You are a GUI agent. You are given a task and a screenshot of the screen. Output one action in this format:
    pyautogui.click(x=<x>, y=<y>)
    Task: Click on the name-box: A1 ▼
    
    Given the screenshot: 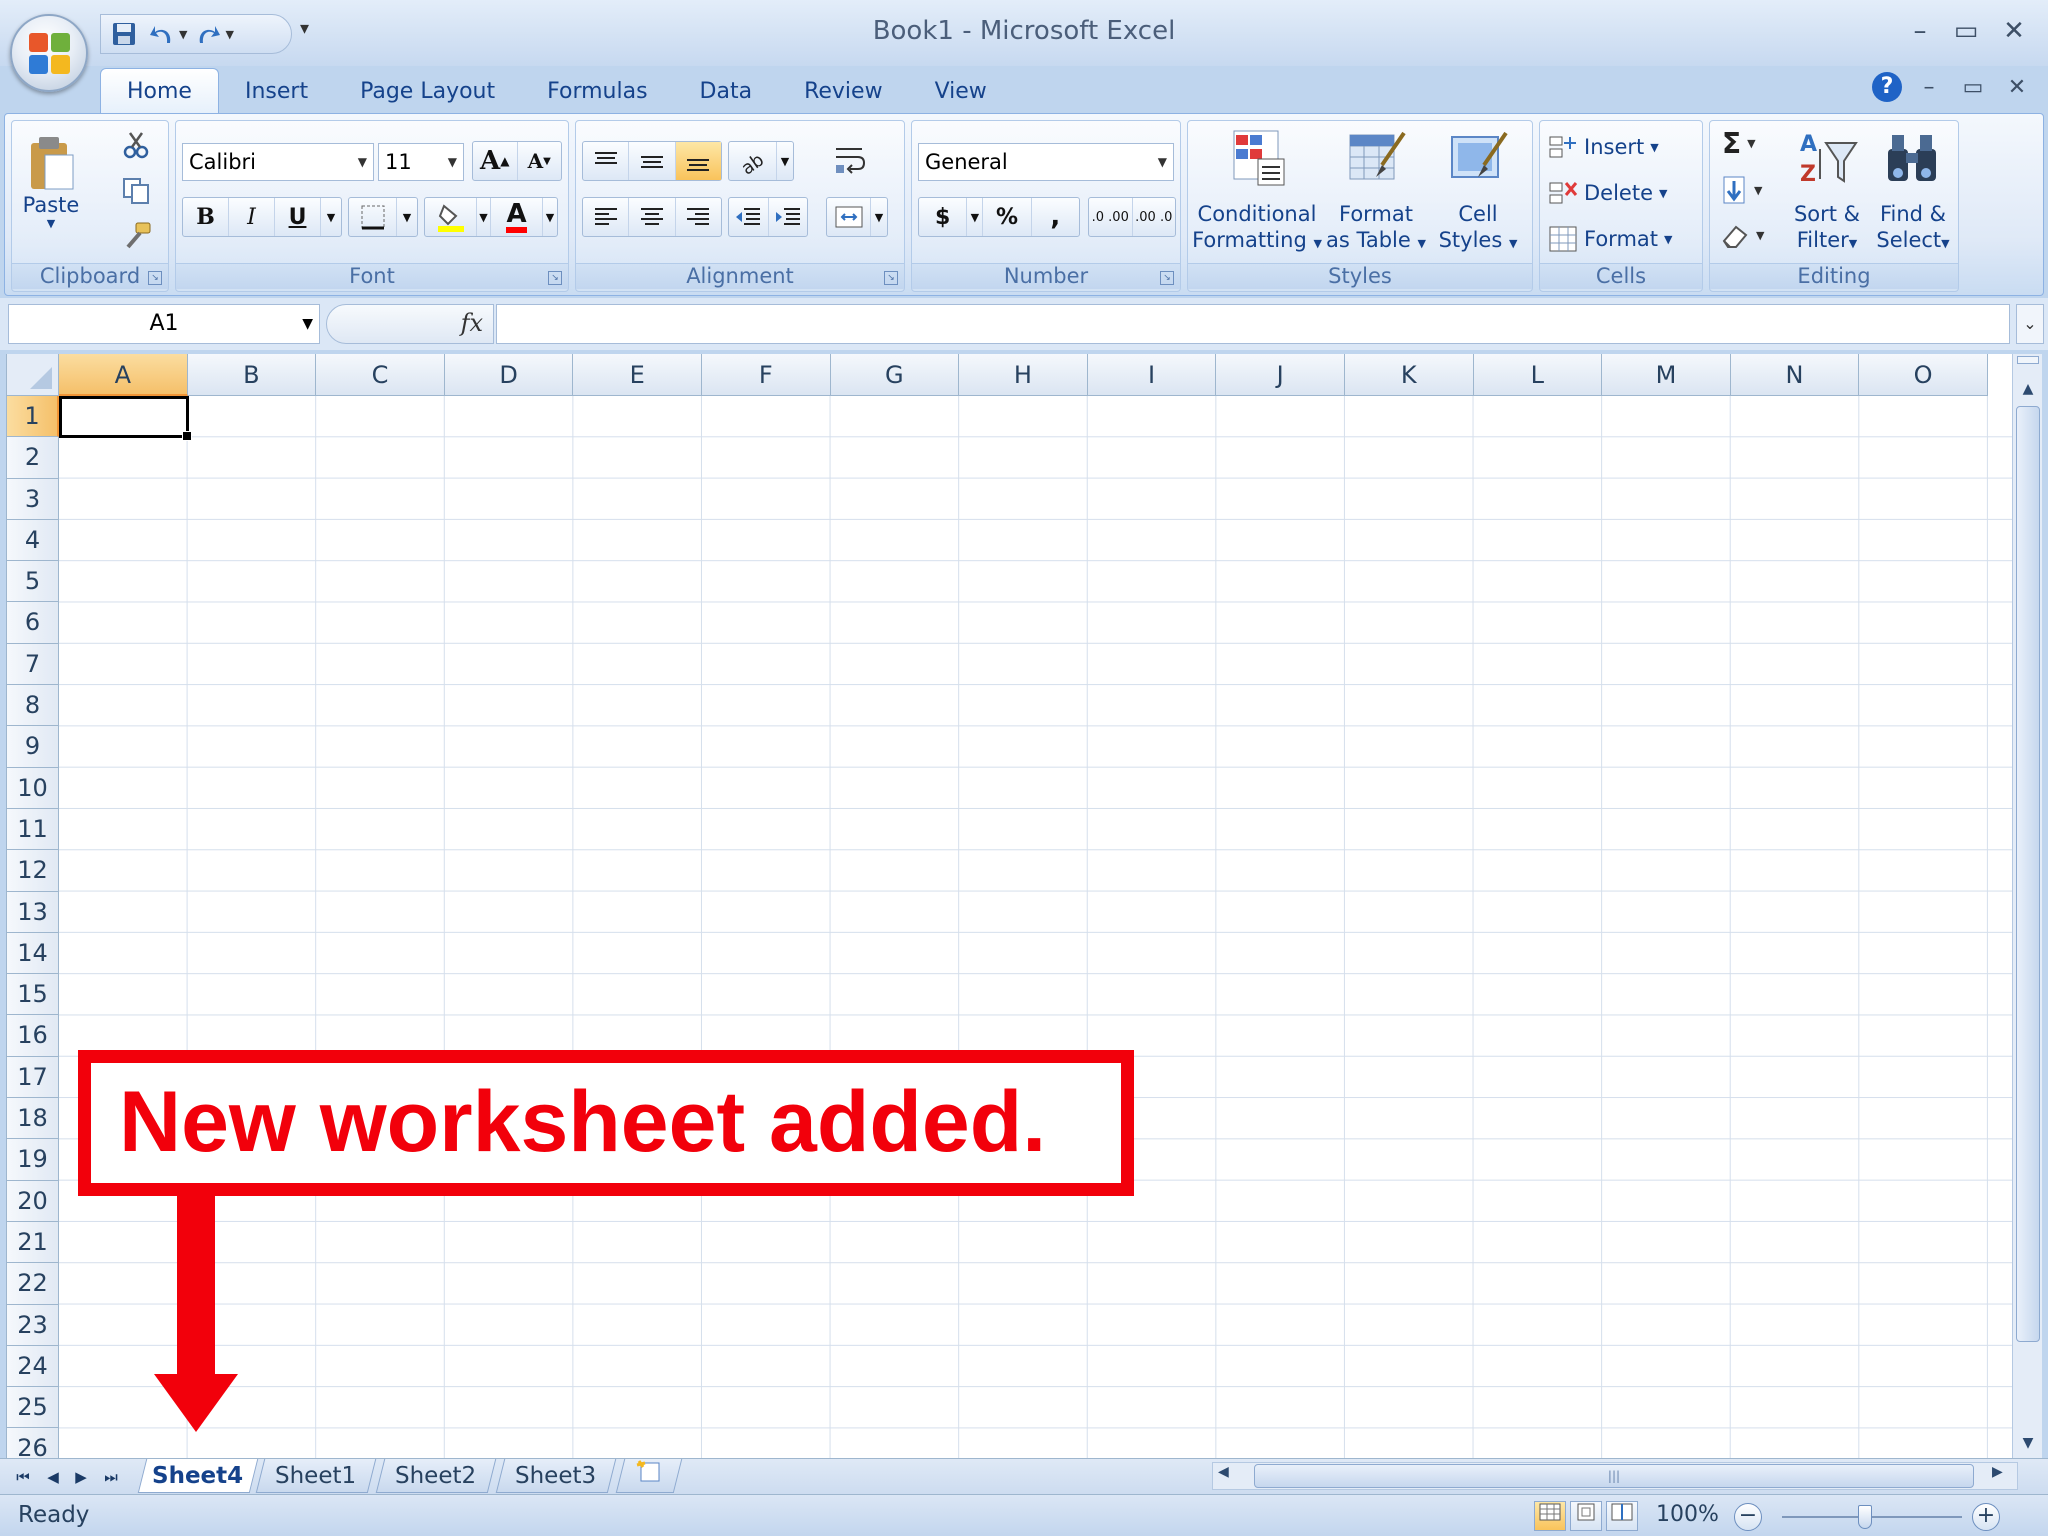 What is the action you would take?
    pyautogui.click(x=164, y=324)
    